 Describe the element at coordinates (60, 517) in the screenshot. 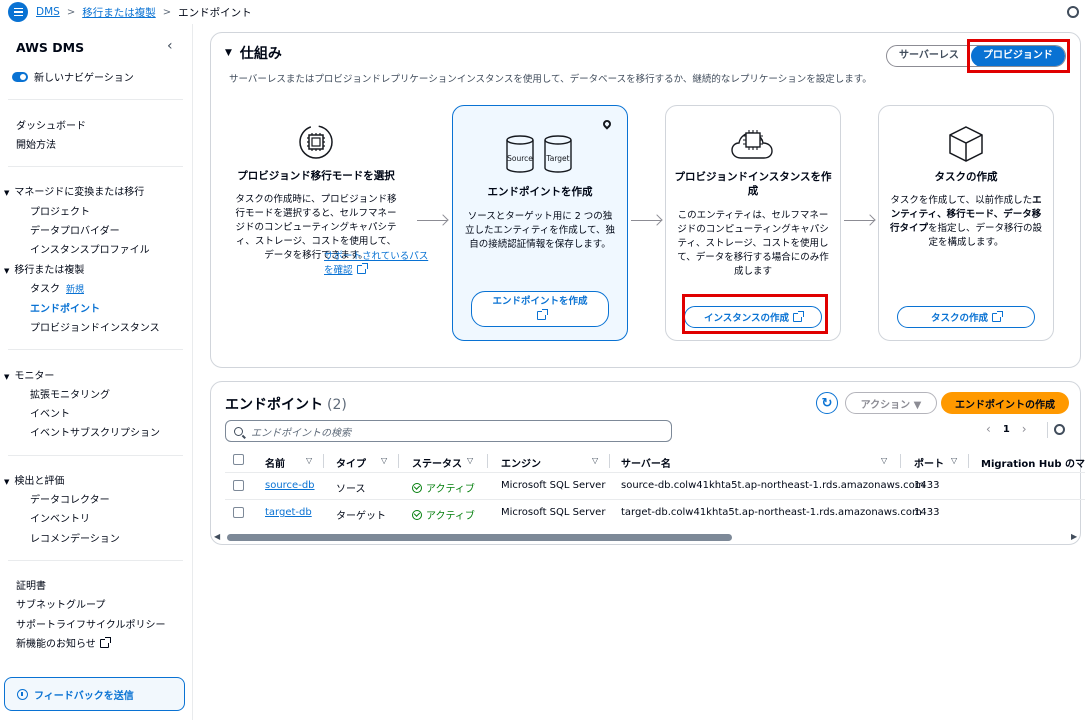

I see `sidebar-item-inventory: インベントリ` at that location.